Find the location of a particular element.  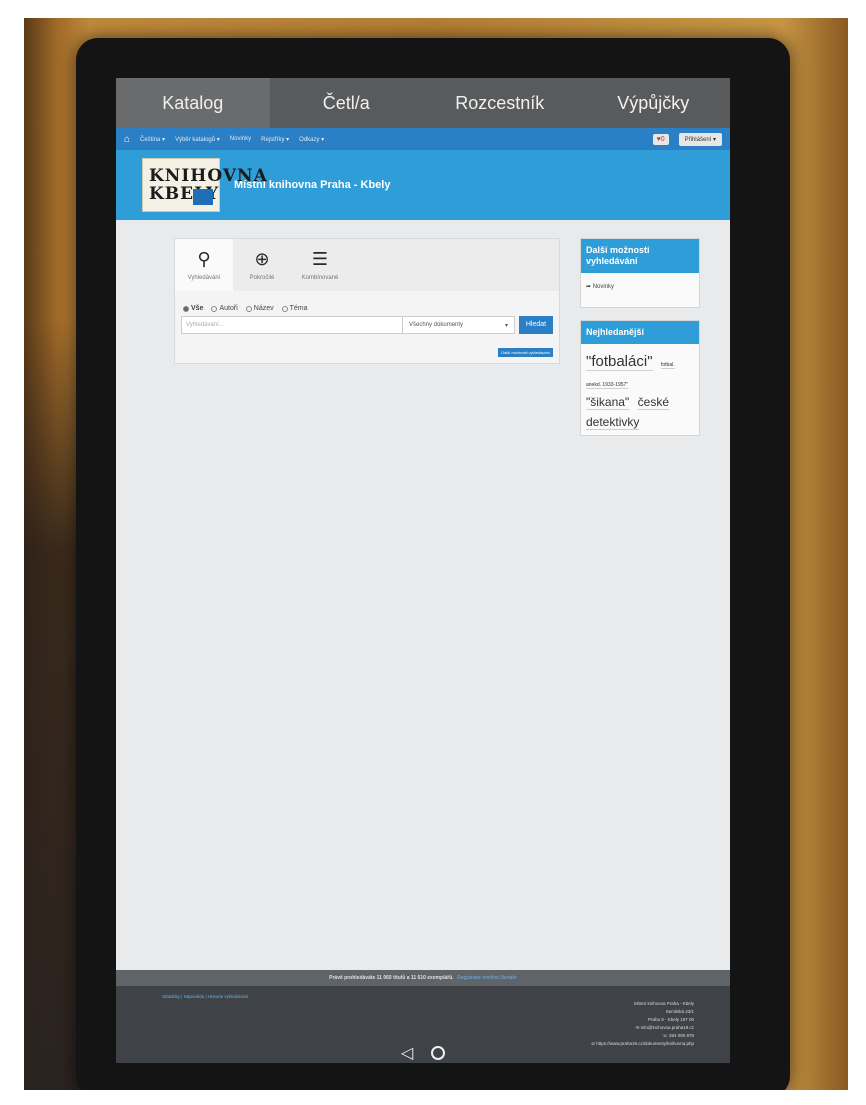

home-icon: ⌂ is located at coordinates (127, 139).